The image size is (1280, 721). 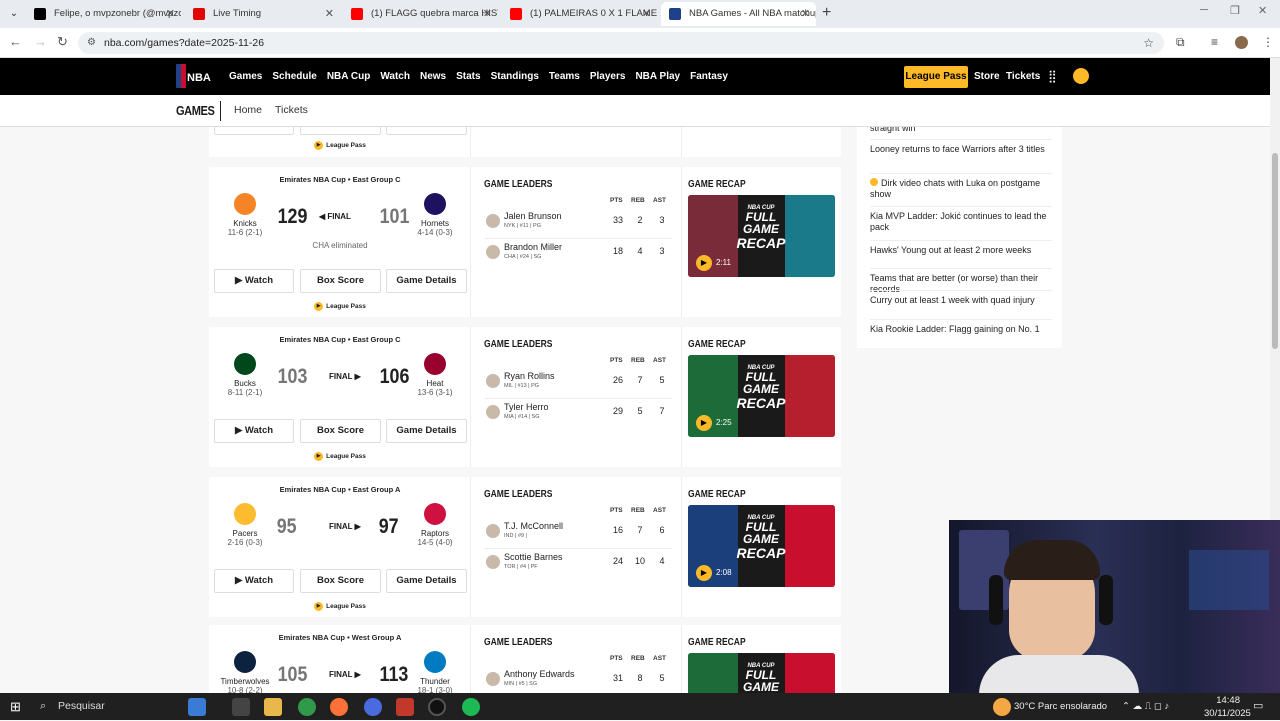 I want to click on headline-link: Hawks' Young out at least 2 more weeks, so click(x=961, y=250).